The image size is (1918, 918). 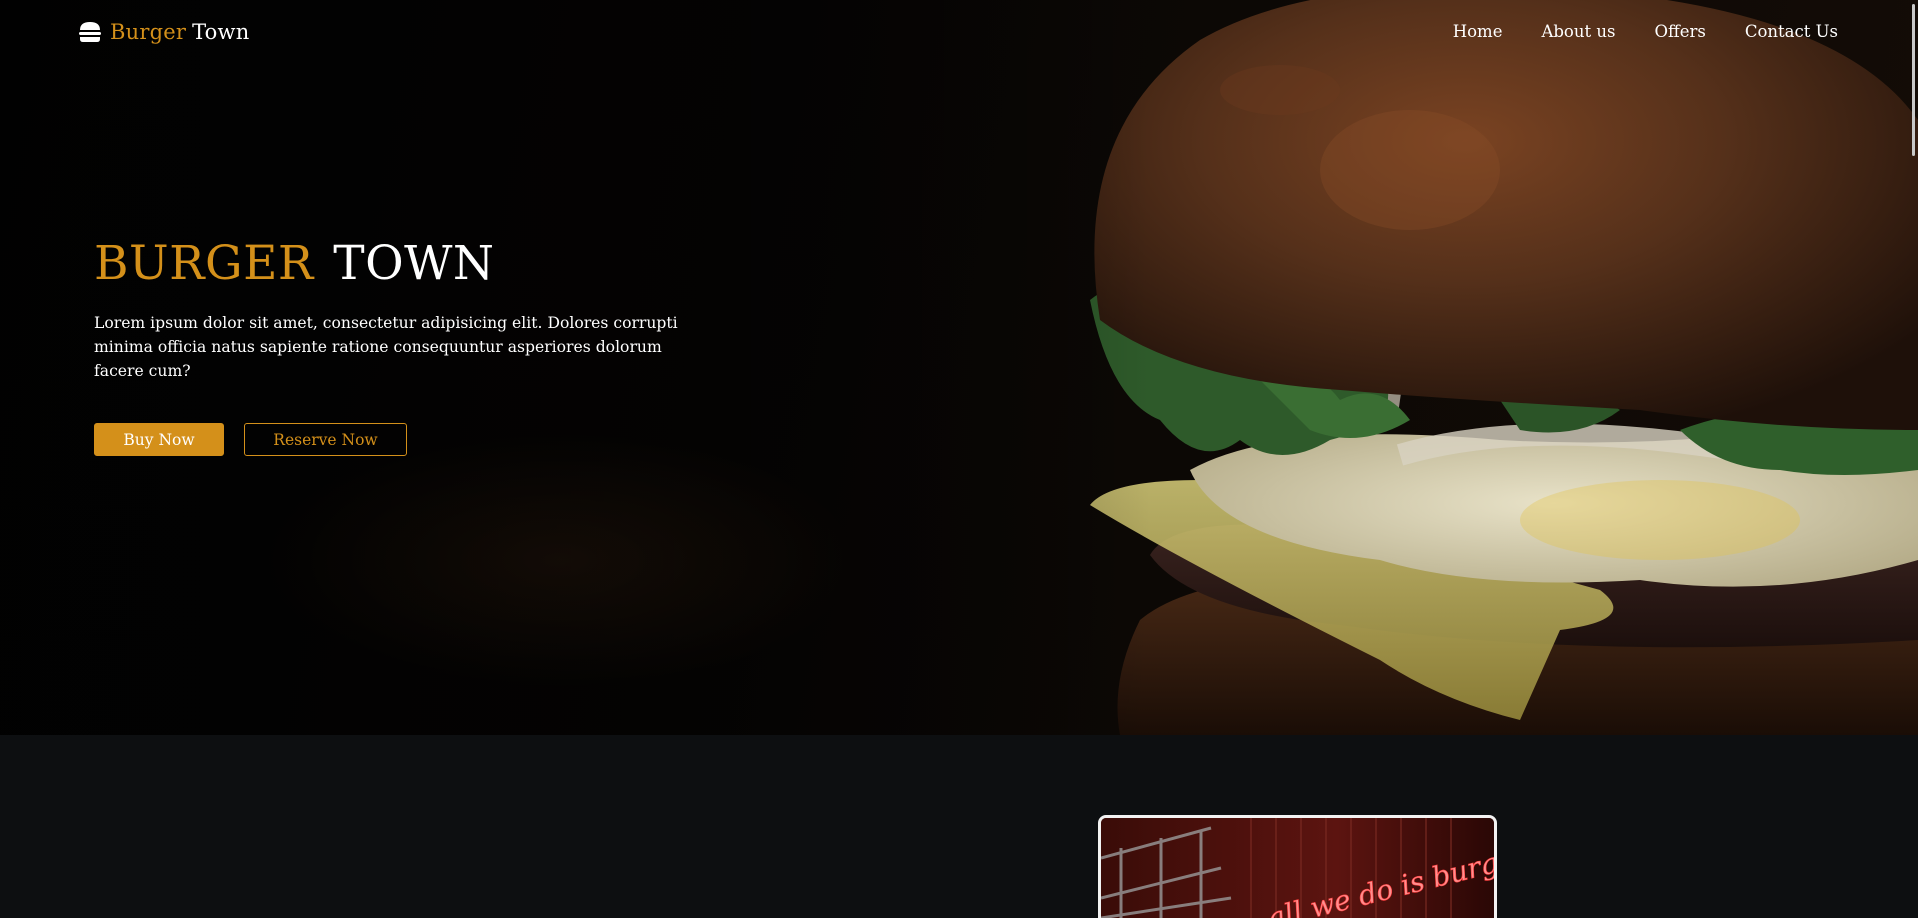 What do you see at coordinates (325, 439) in the screenshot?
I see `reserve-now-button: Reserve Now` at bounding box center [325, 439].